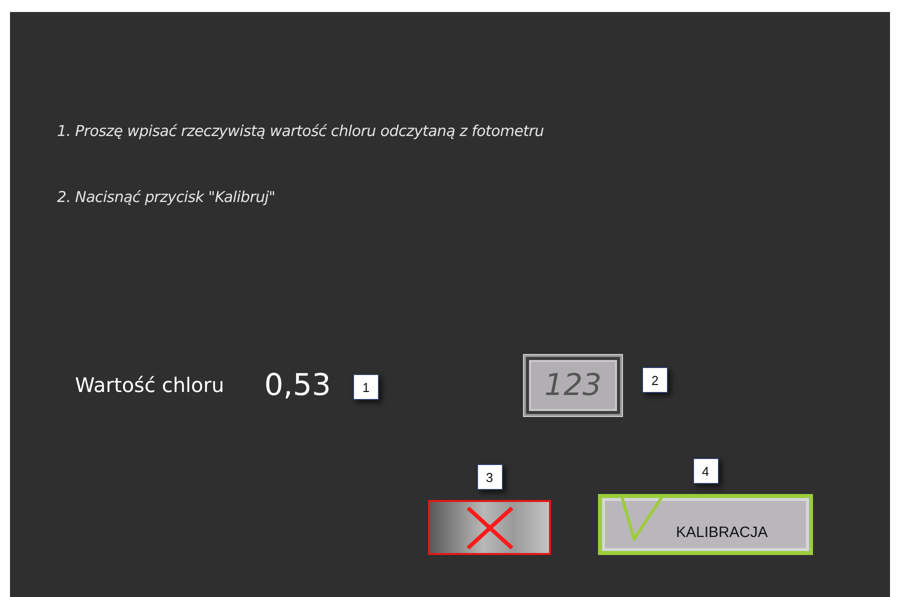 This screenshot has height=597, width=898. Describe the element at coordinates (655, 380) in the screenshot. I see `number-badge: 2` at that location.